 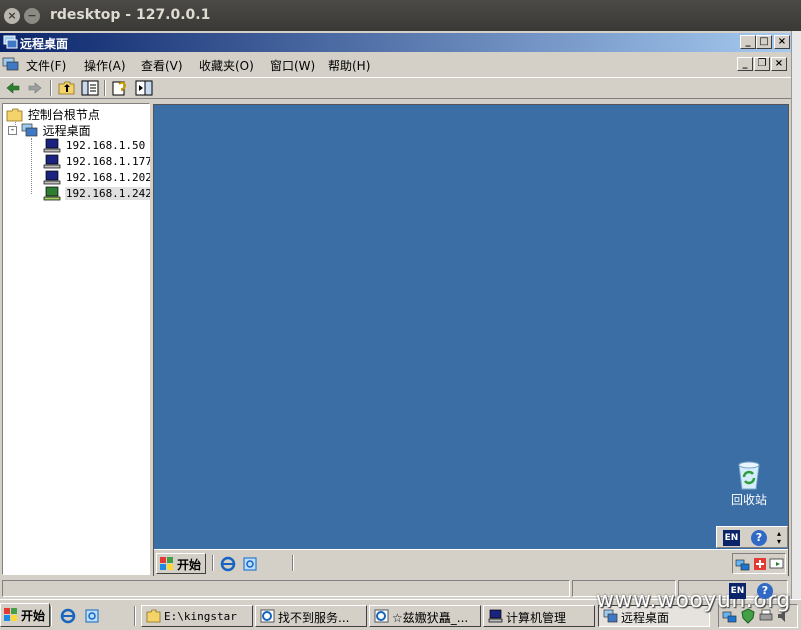 I want to click on mmc-title: 远程桌面, so click(x=44, y=44).